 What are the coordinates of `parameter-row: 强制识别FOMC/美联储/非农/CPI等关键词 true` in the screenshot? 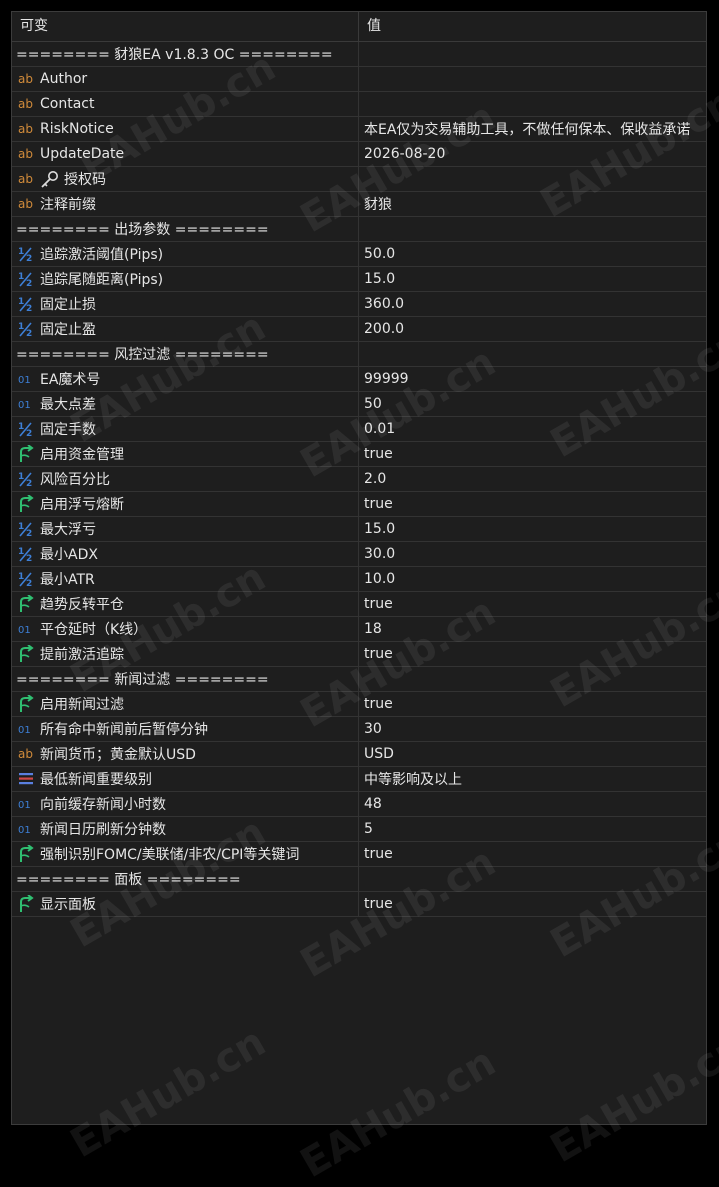 It's located at (359, 854).